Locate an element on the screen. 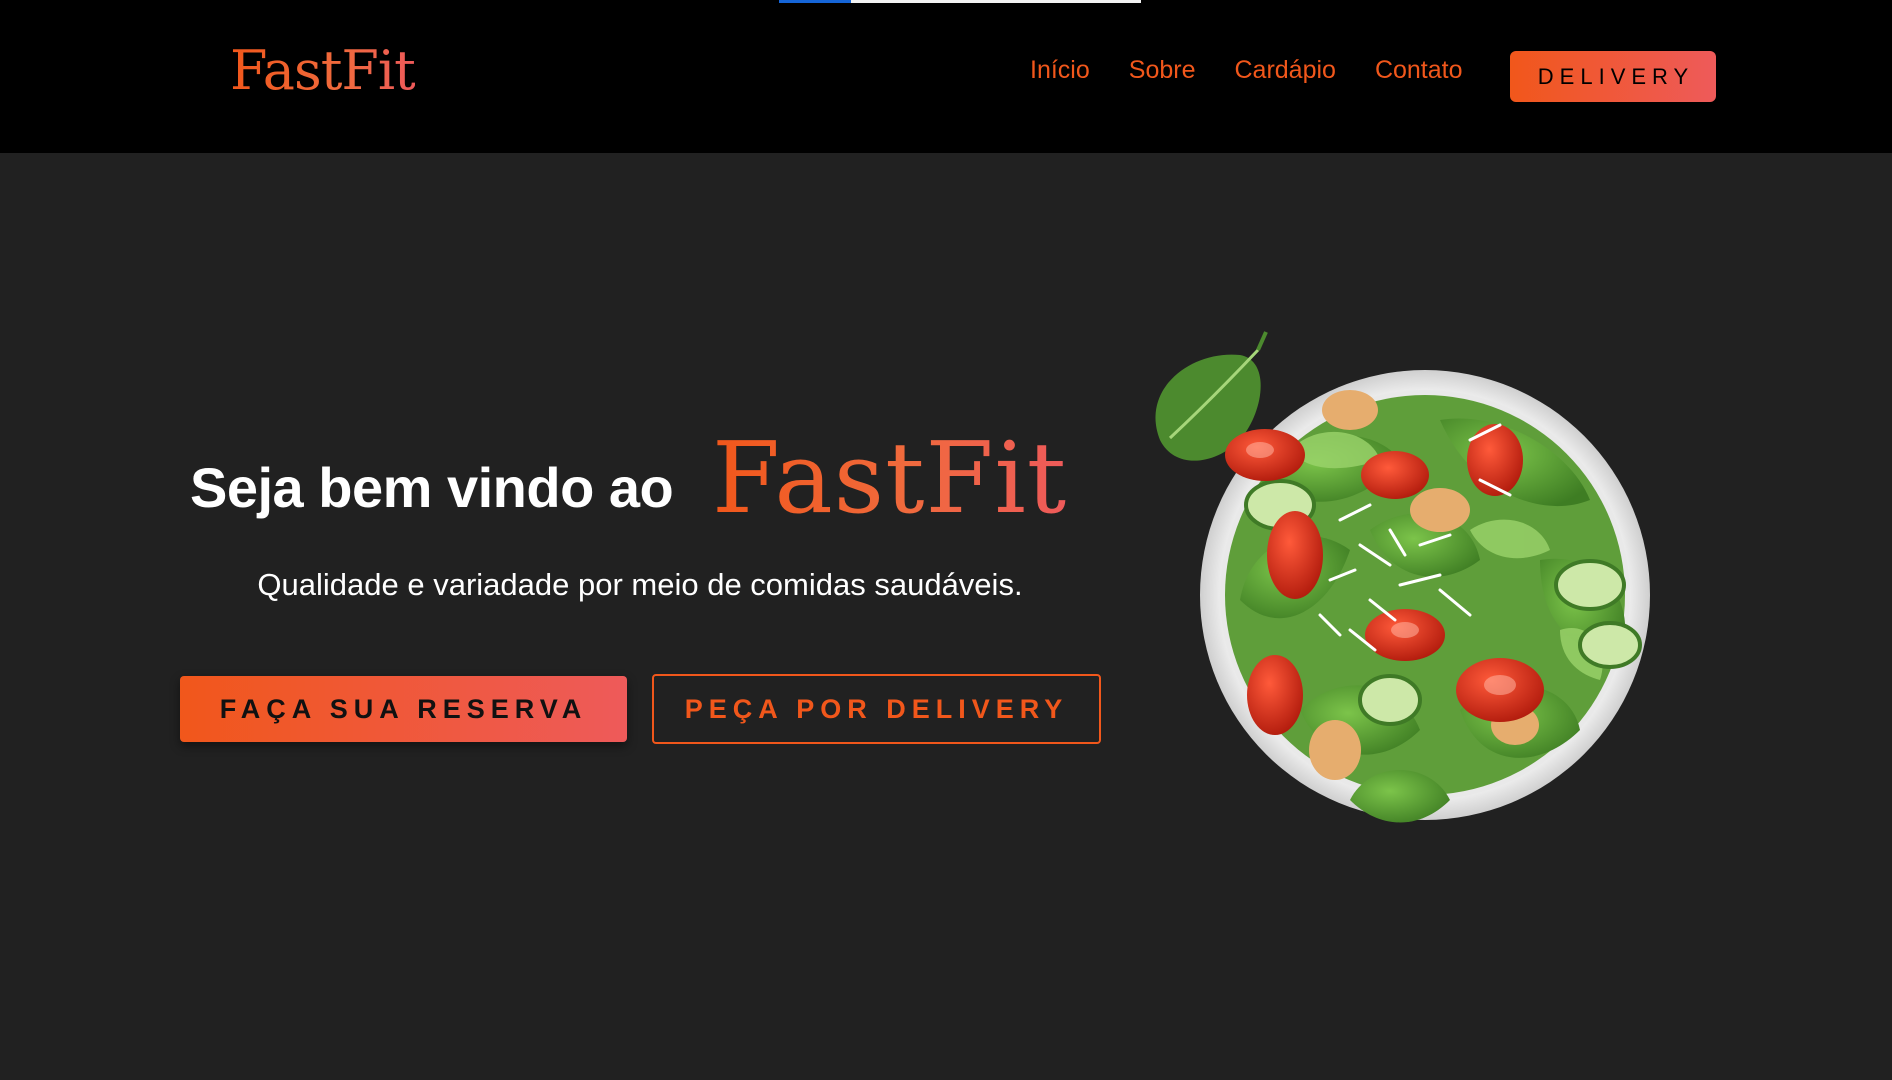 The width and height of the screenshot is (1892, 1080). header-delivery-button: DELIVERY is located at coordinates (1613, 76).